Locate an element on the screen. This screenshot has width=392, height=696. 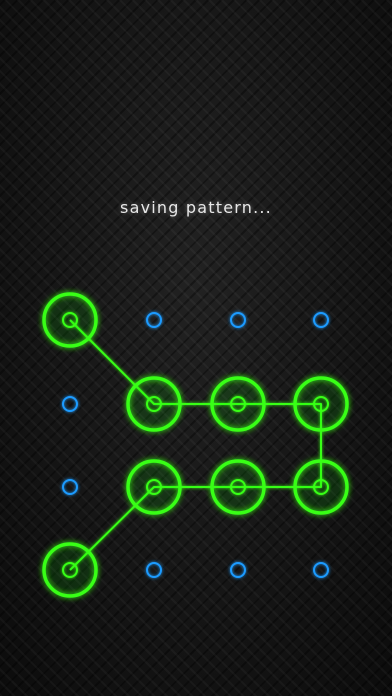
pattern-node-r1-c3 is located at coordinates (238, 320).